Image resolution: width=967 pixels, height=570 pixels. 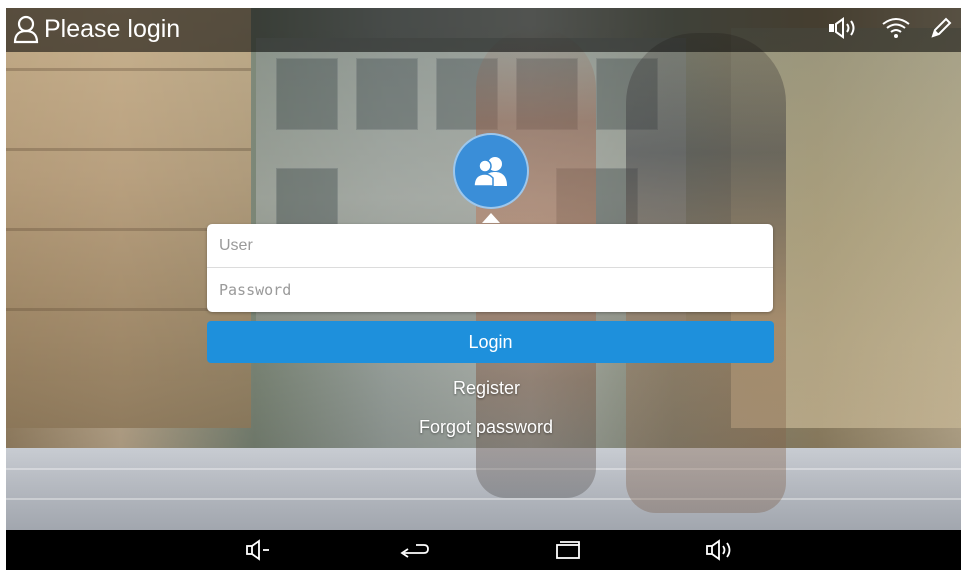 I want to click on user-outline-icon, so click(x=26, y=29).